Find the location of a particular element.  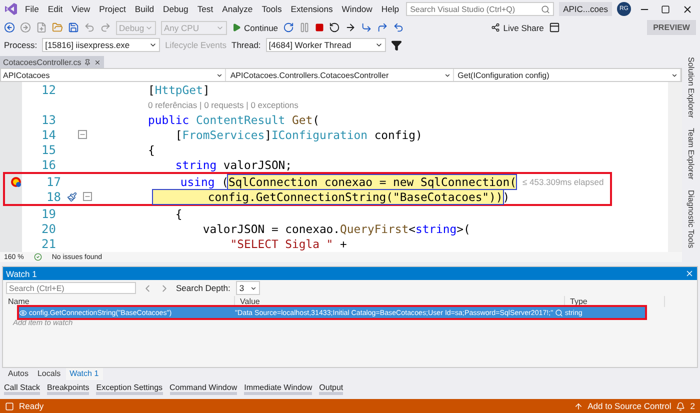

rotate-icon is located at coordinates (334, 27).